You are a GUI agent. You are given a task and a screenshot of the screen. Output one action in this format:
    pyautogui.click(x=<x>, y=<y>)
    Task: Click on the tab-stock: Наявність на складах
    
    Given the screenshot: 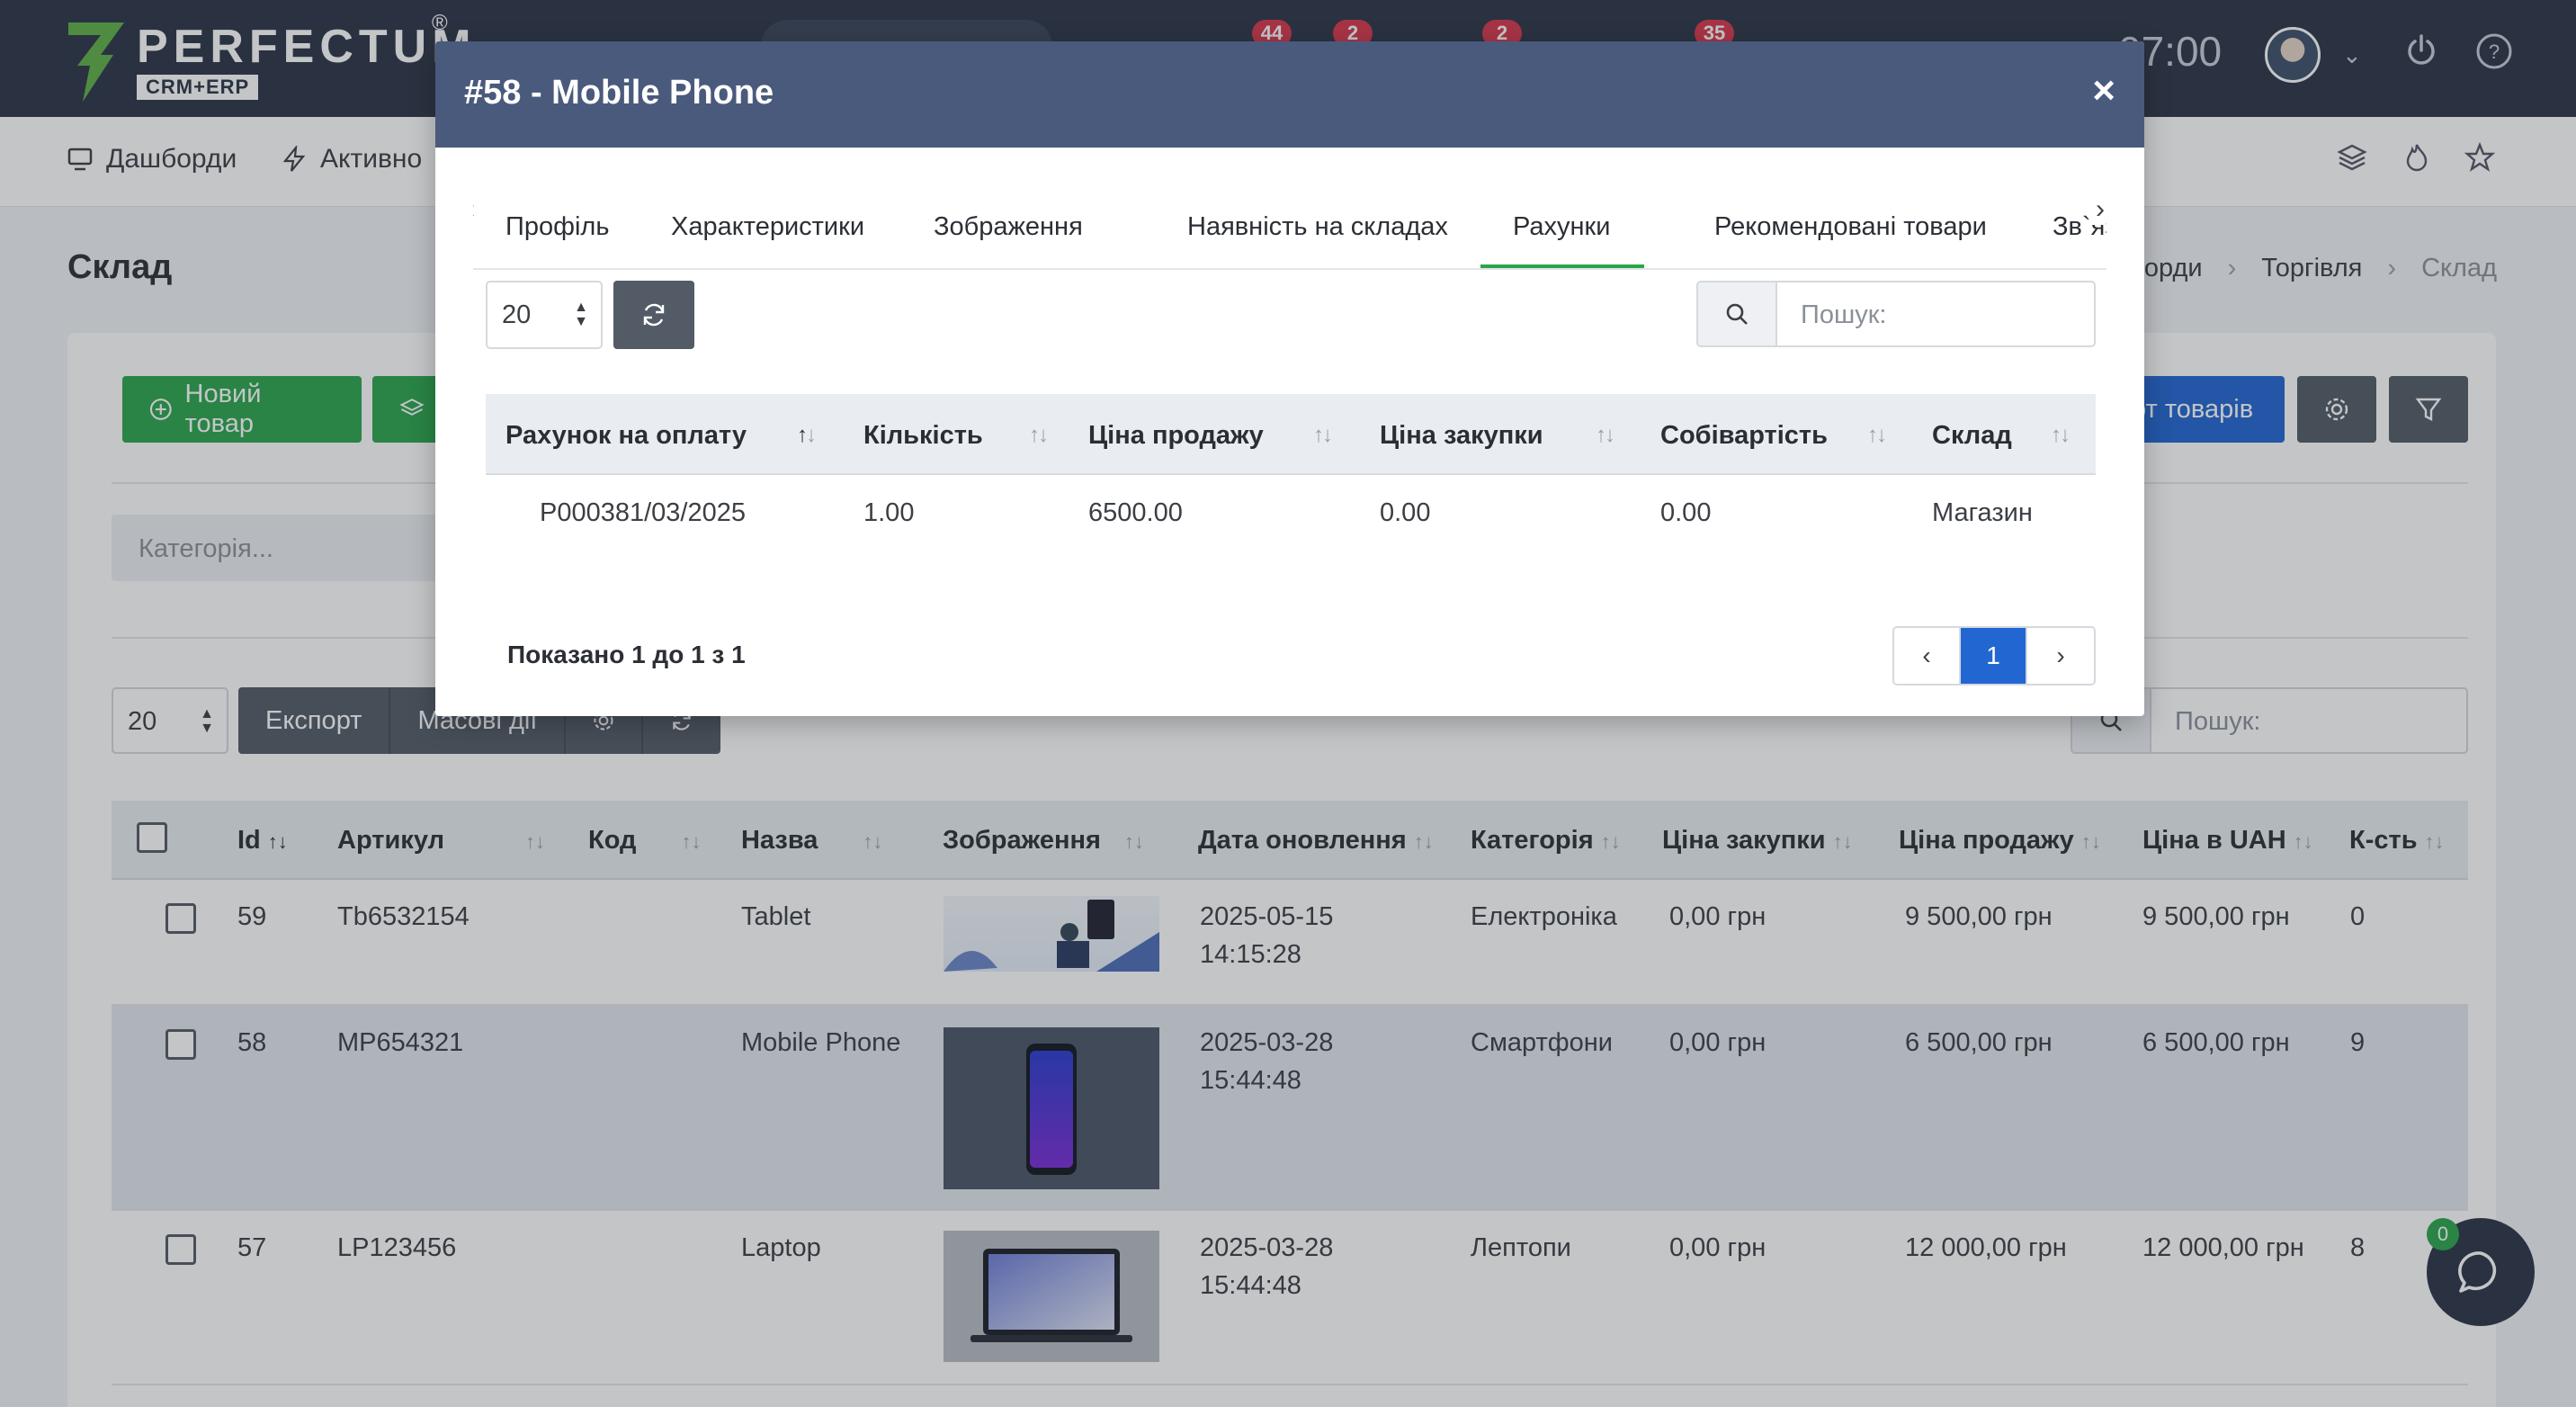 What is the action you would take?
    pyautogui.click(x=1317, y=227)
    